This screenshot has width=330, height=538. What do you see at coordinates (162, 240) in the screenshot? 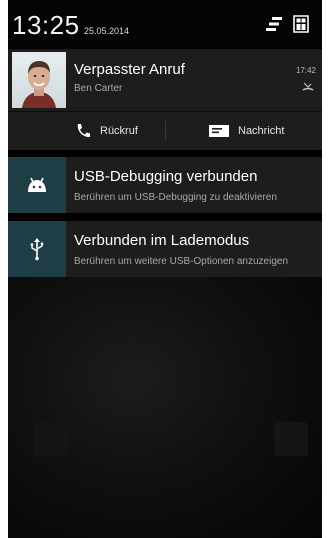
I see `usb-charging-title: Verbunden im Lademodus` at bounding box center [162, 240].